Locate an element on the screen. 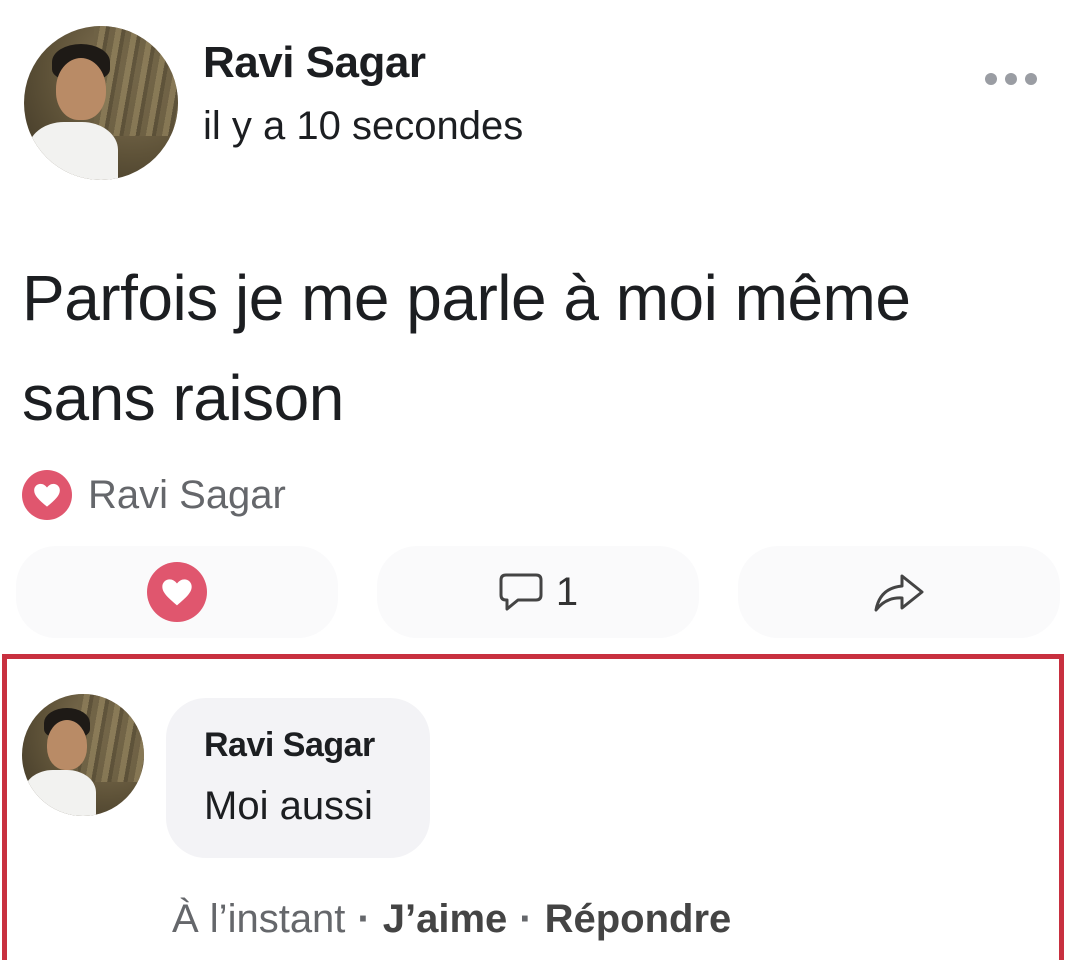 Image resolution: width=1072 pixels, height=960 pixels. react-button is located at coordinates (177, 592).